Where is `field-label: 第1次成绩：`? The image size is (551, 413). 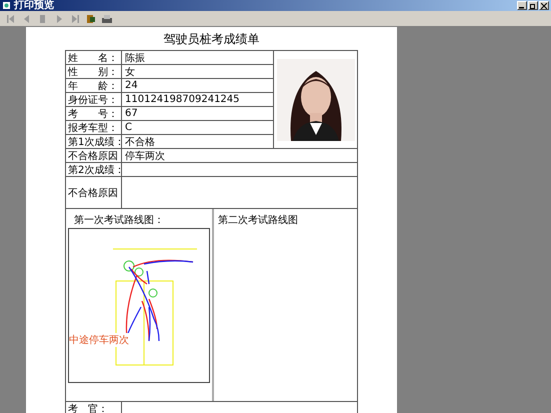 field-label: 第1次成绩： is located at coordinates (94, 141).